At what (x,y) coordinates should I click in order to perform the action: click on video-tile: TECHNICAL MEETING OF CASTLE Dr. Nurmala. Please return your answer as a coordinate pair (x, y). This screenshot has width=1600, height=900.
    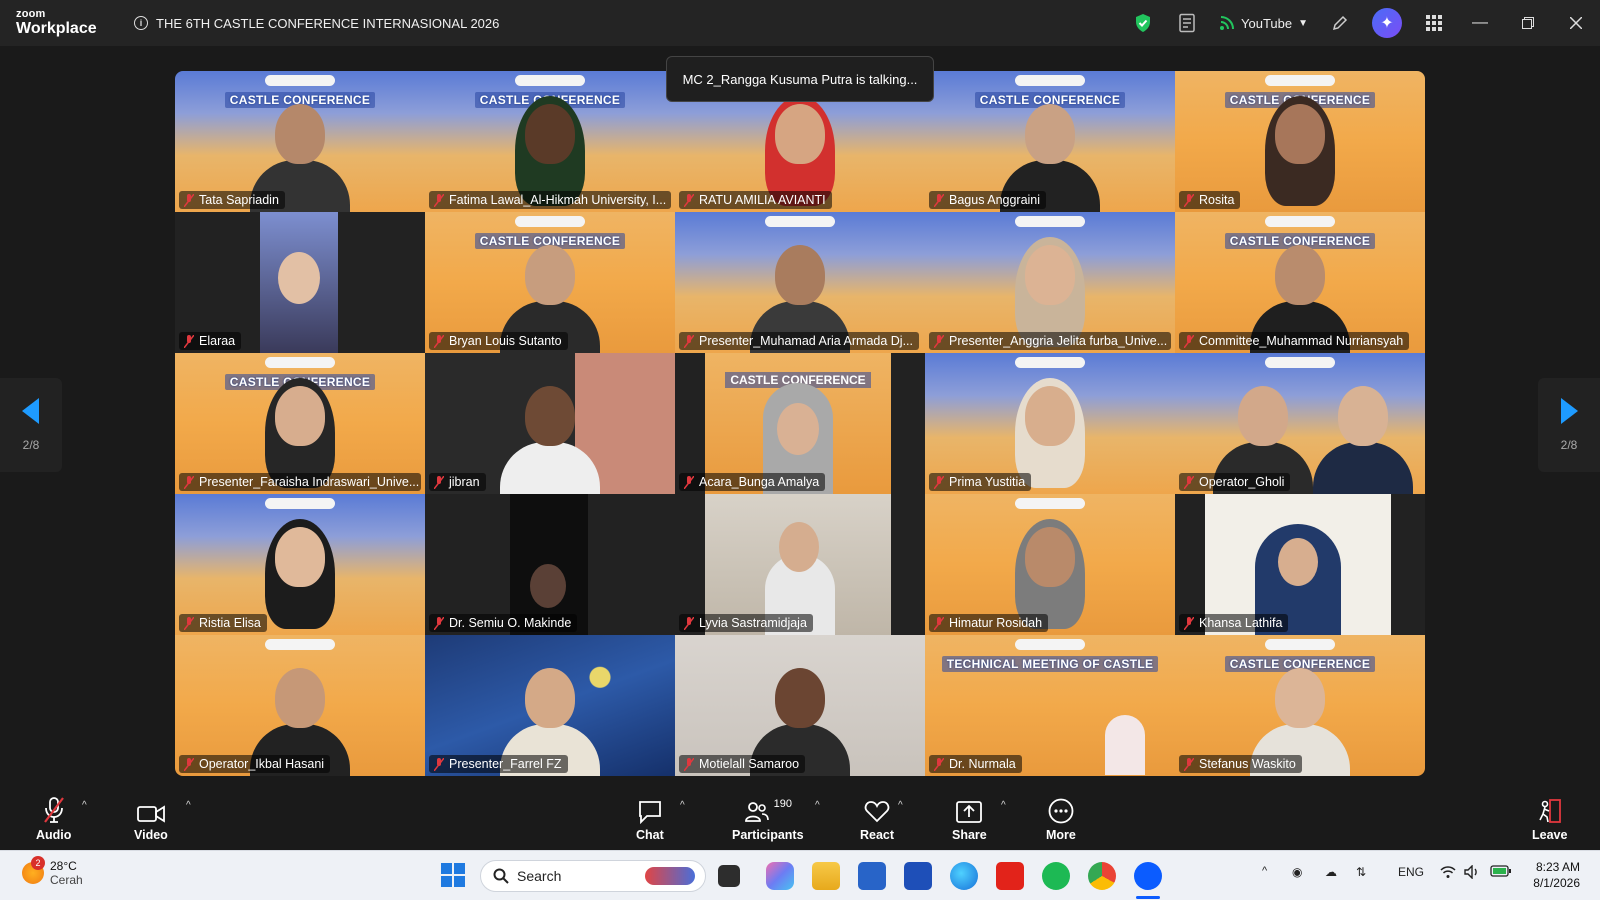
    Looking at the image, I should click on (1050, 705).